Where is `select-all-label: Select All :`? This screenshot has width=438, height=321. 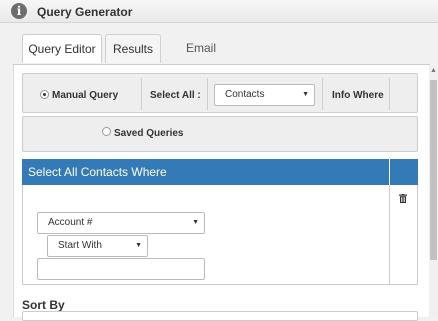 select-all-label: Select All : is located at coordinates (175, 95).